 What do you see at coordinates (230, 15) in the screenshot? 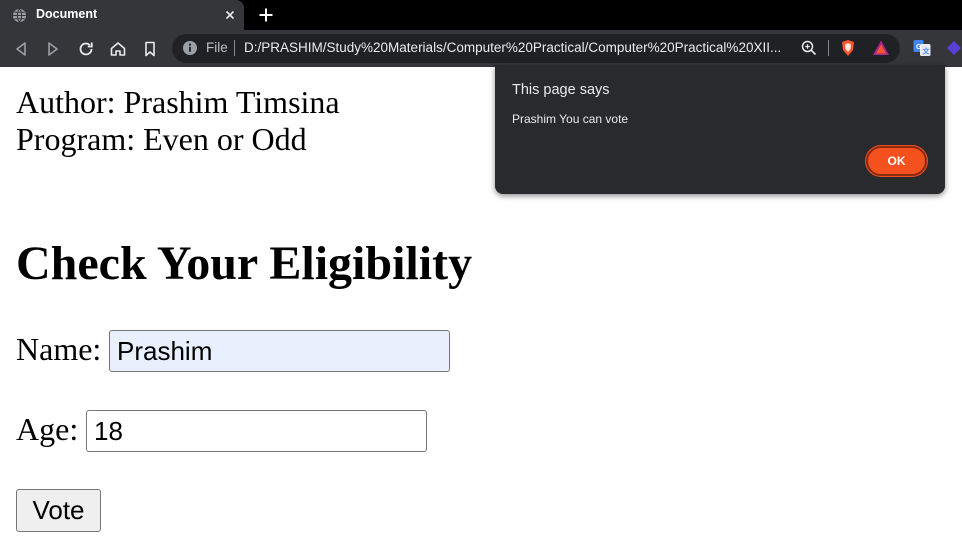
I see `close-icon` at bounding box center [230, 15].